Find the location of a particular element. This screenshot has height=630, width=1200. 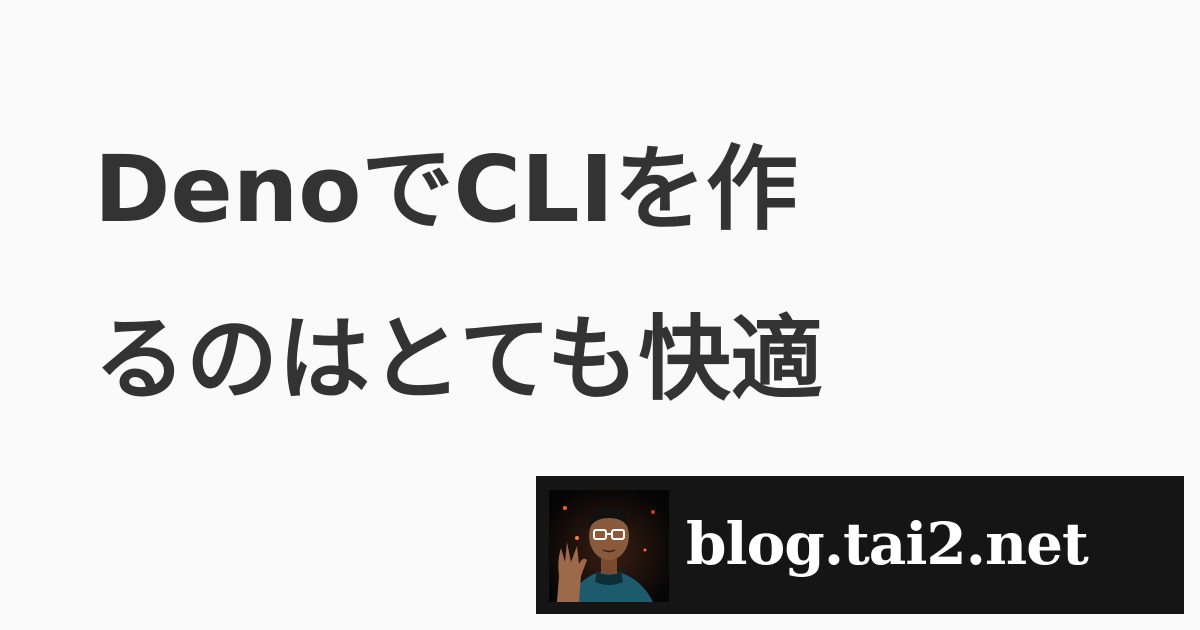

person-avatar-icon is located at coordinates (609, 546).